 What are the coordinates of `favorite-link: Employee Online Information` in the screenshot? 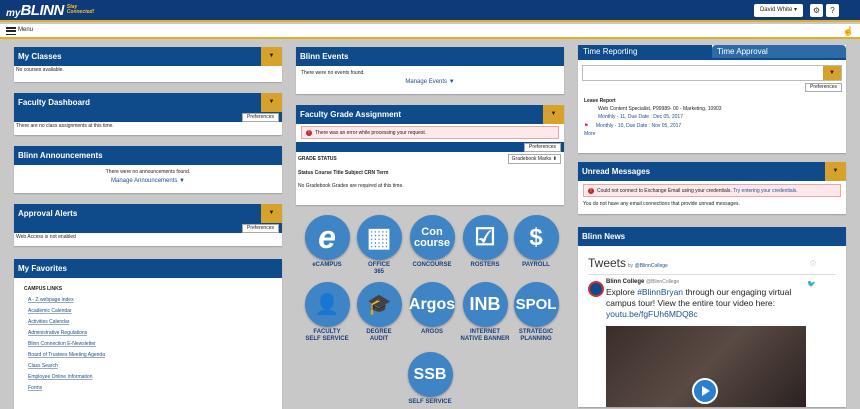 It's located at (155, 377).